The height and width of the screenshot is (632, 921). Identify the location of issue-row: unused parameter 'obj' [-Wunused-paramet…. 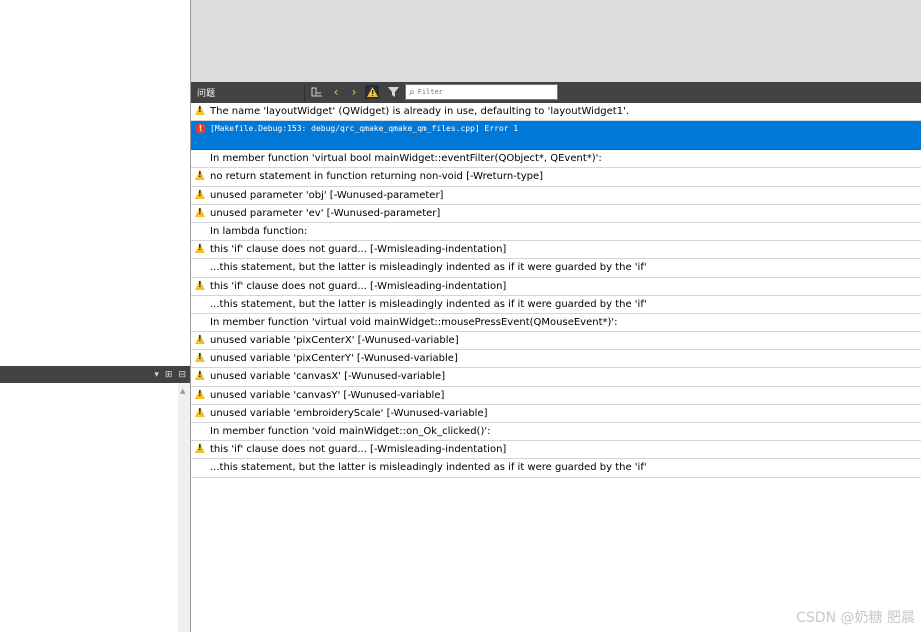
(556, 195).